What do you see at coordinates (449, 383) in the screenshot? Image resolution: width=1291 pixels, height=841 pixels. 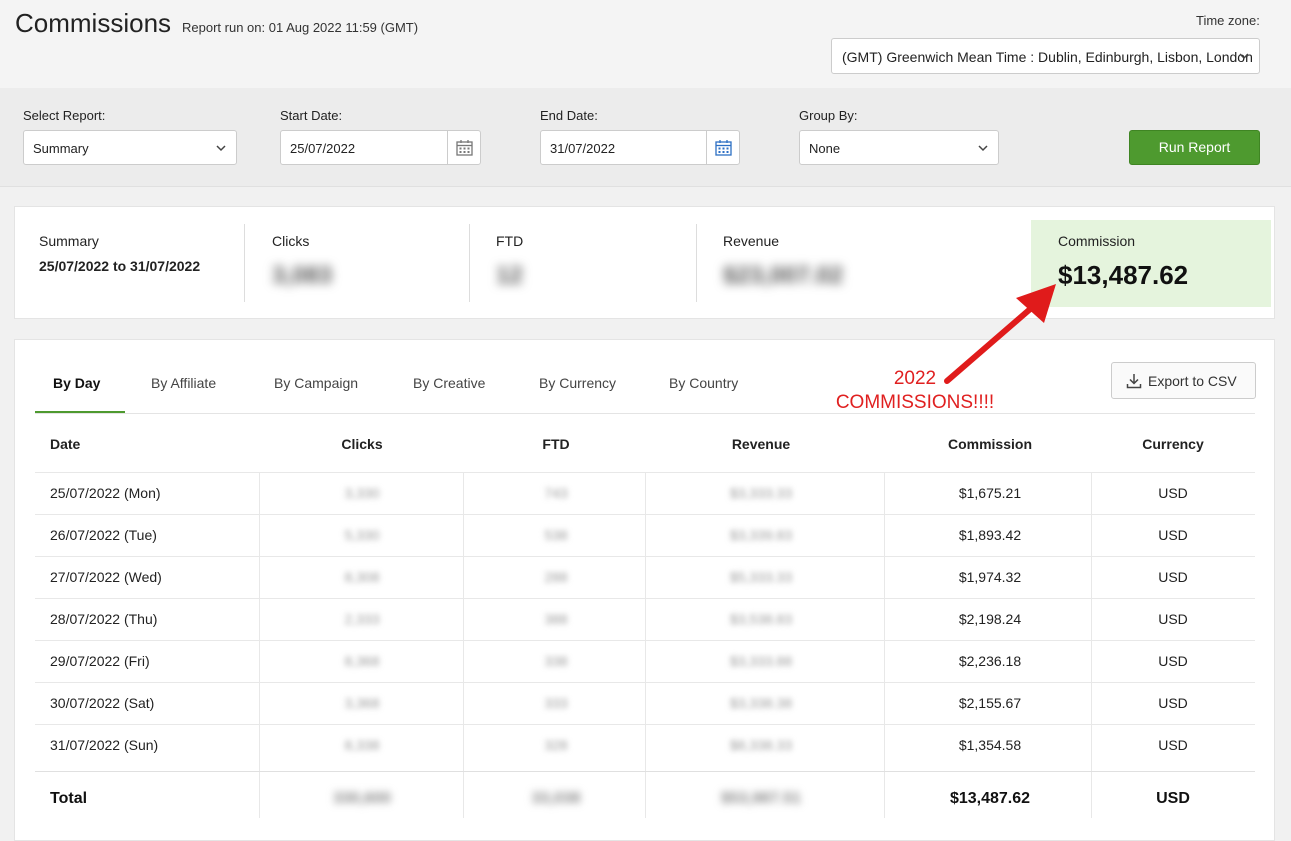 I see `tab-by-creative: By Creative` at bounding box center [449, 383].